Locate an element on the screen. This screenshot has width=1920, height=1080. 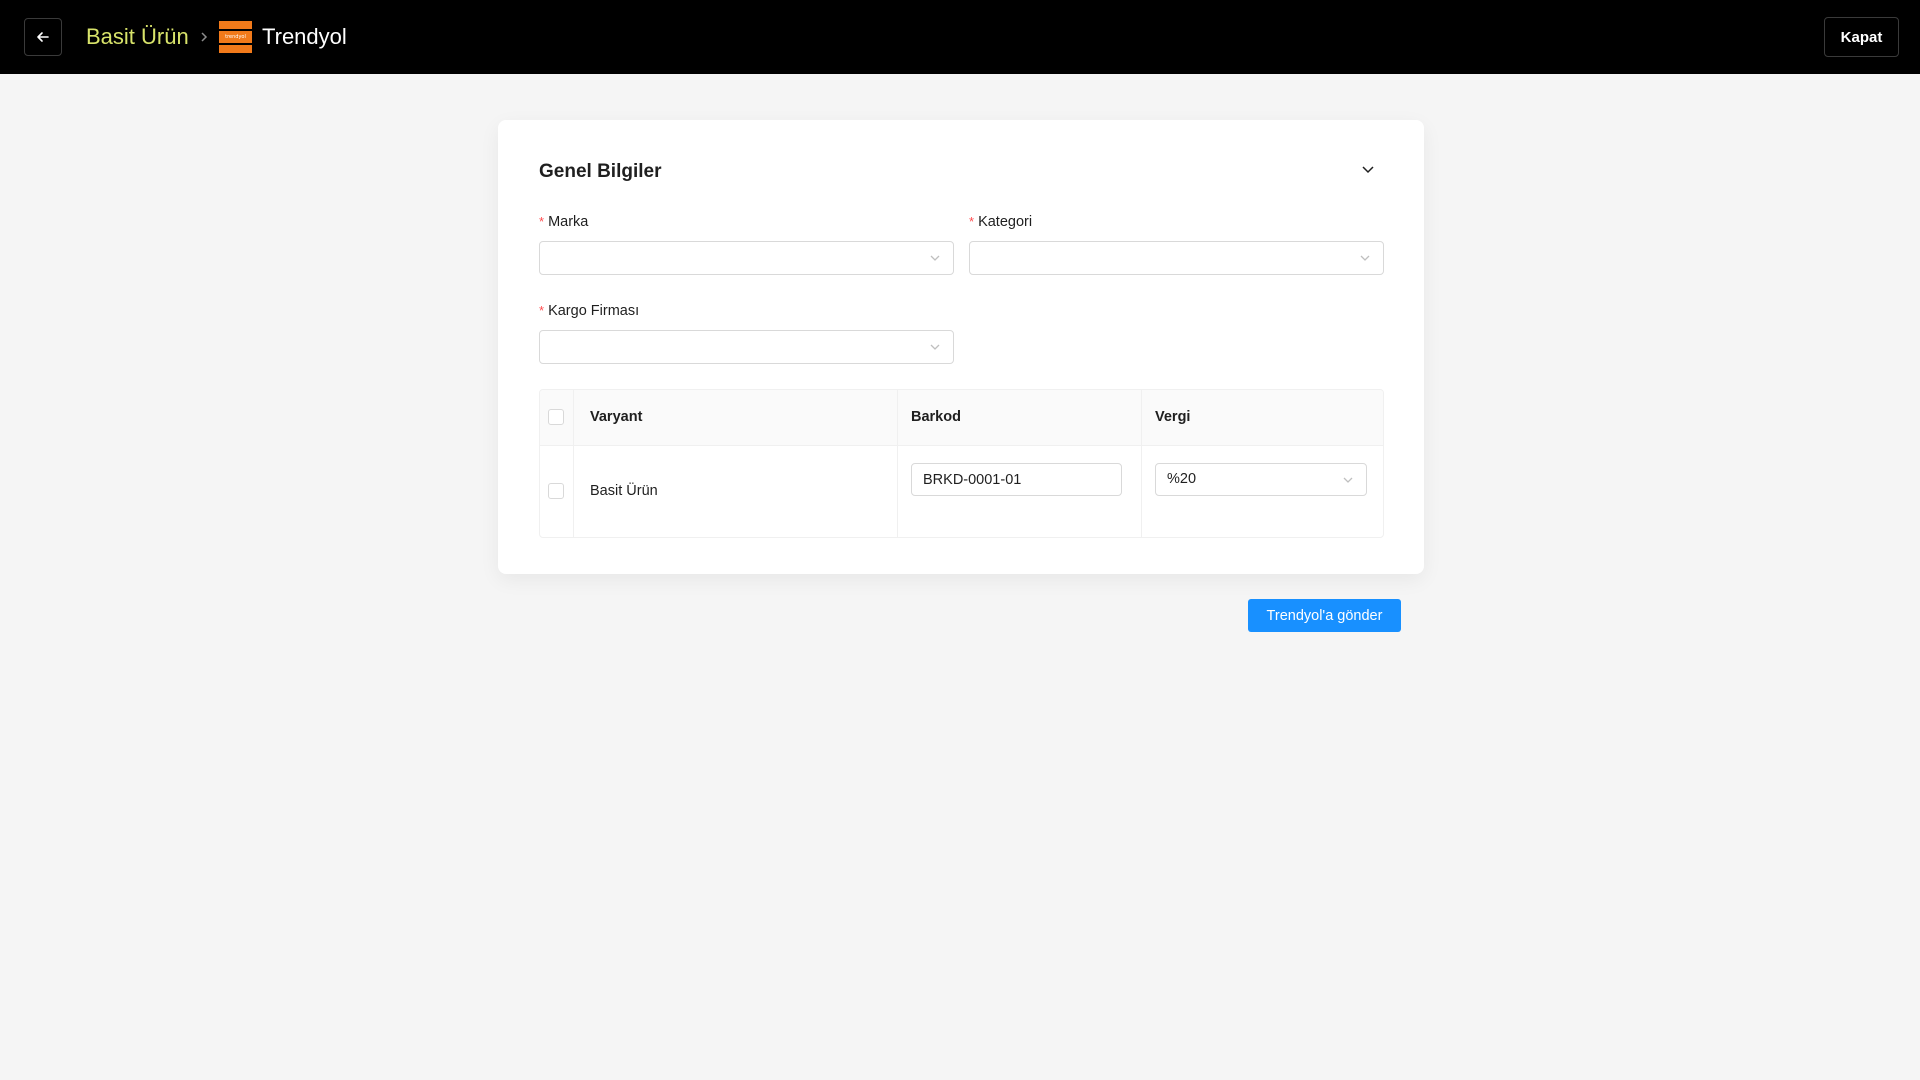
column-header-barcode: Barkod is located at coordinates (936, 417).